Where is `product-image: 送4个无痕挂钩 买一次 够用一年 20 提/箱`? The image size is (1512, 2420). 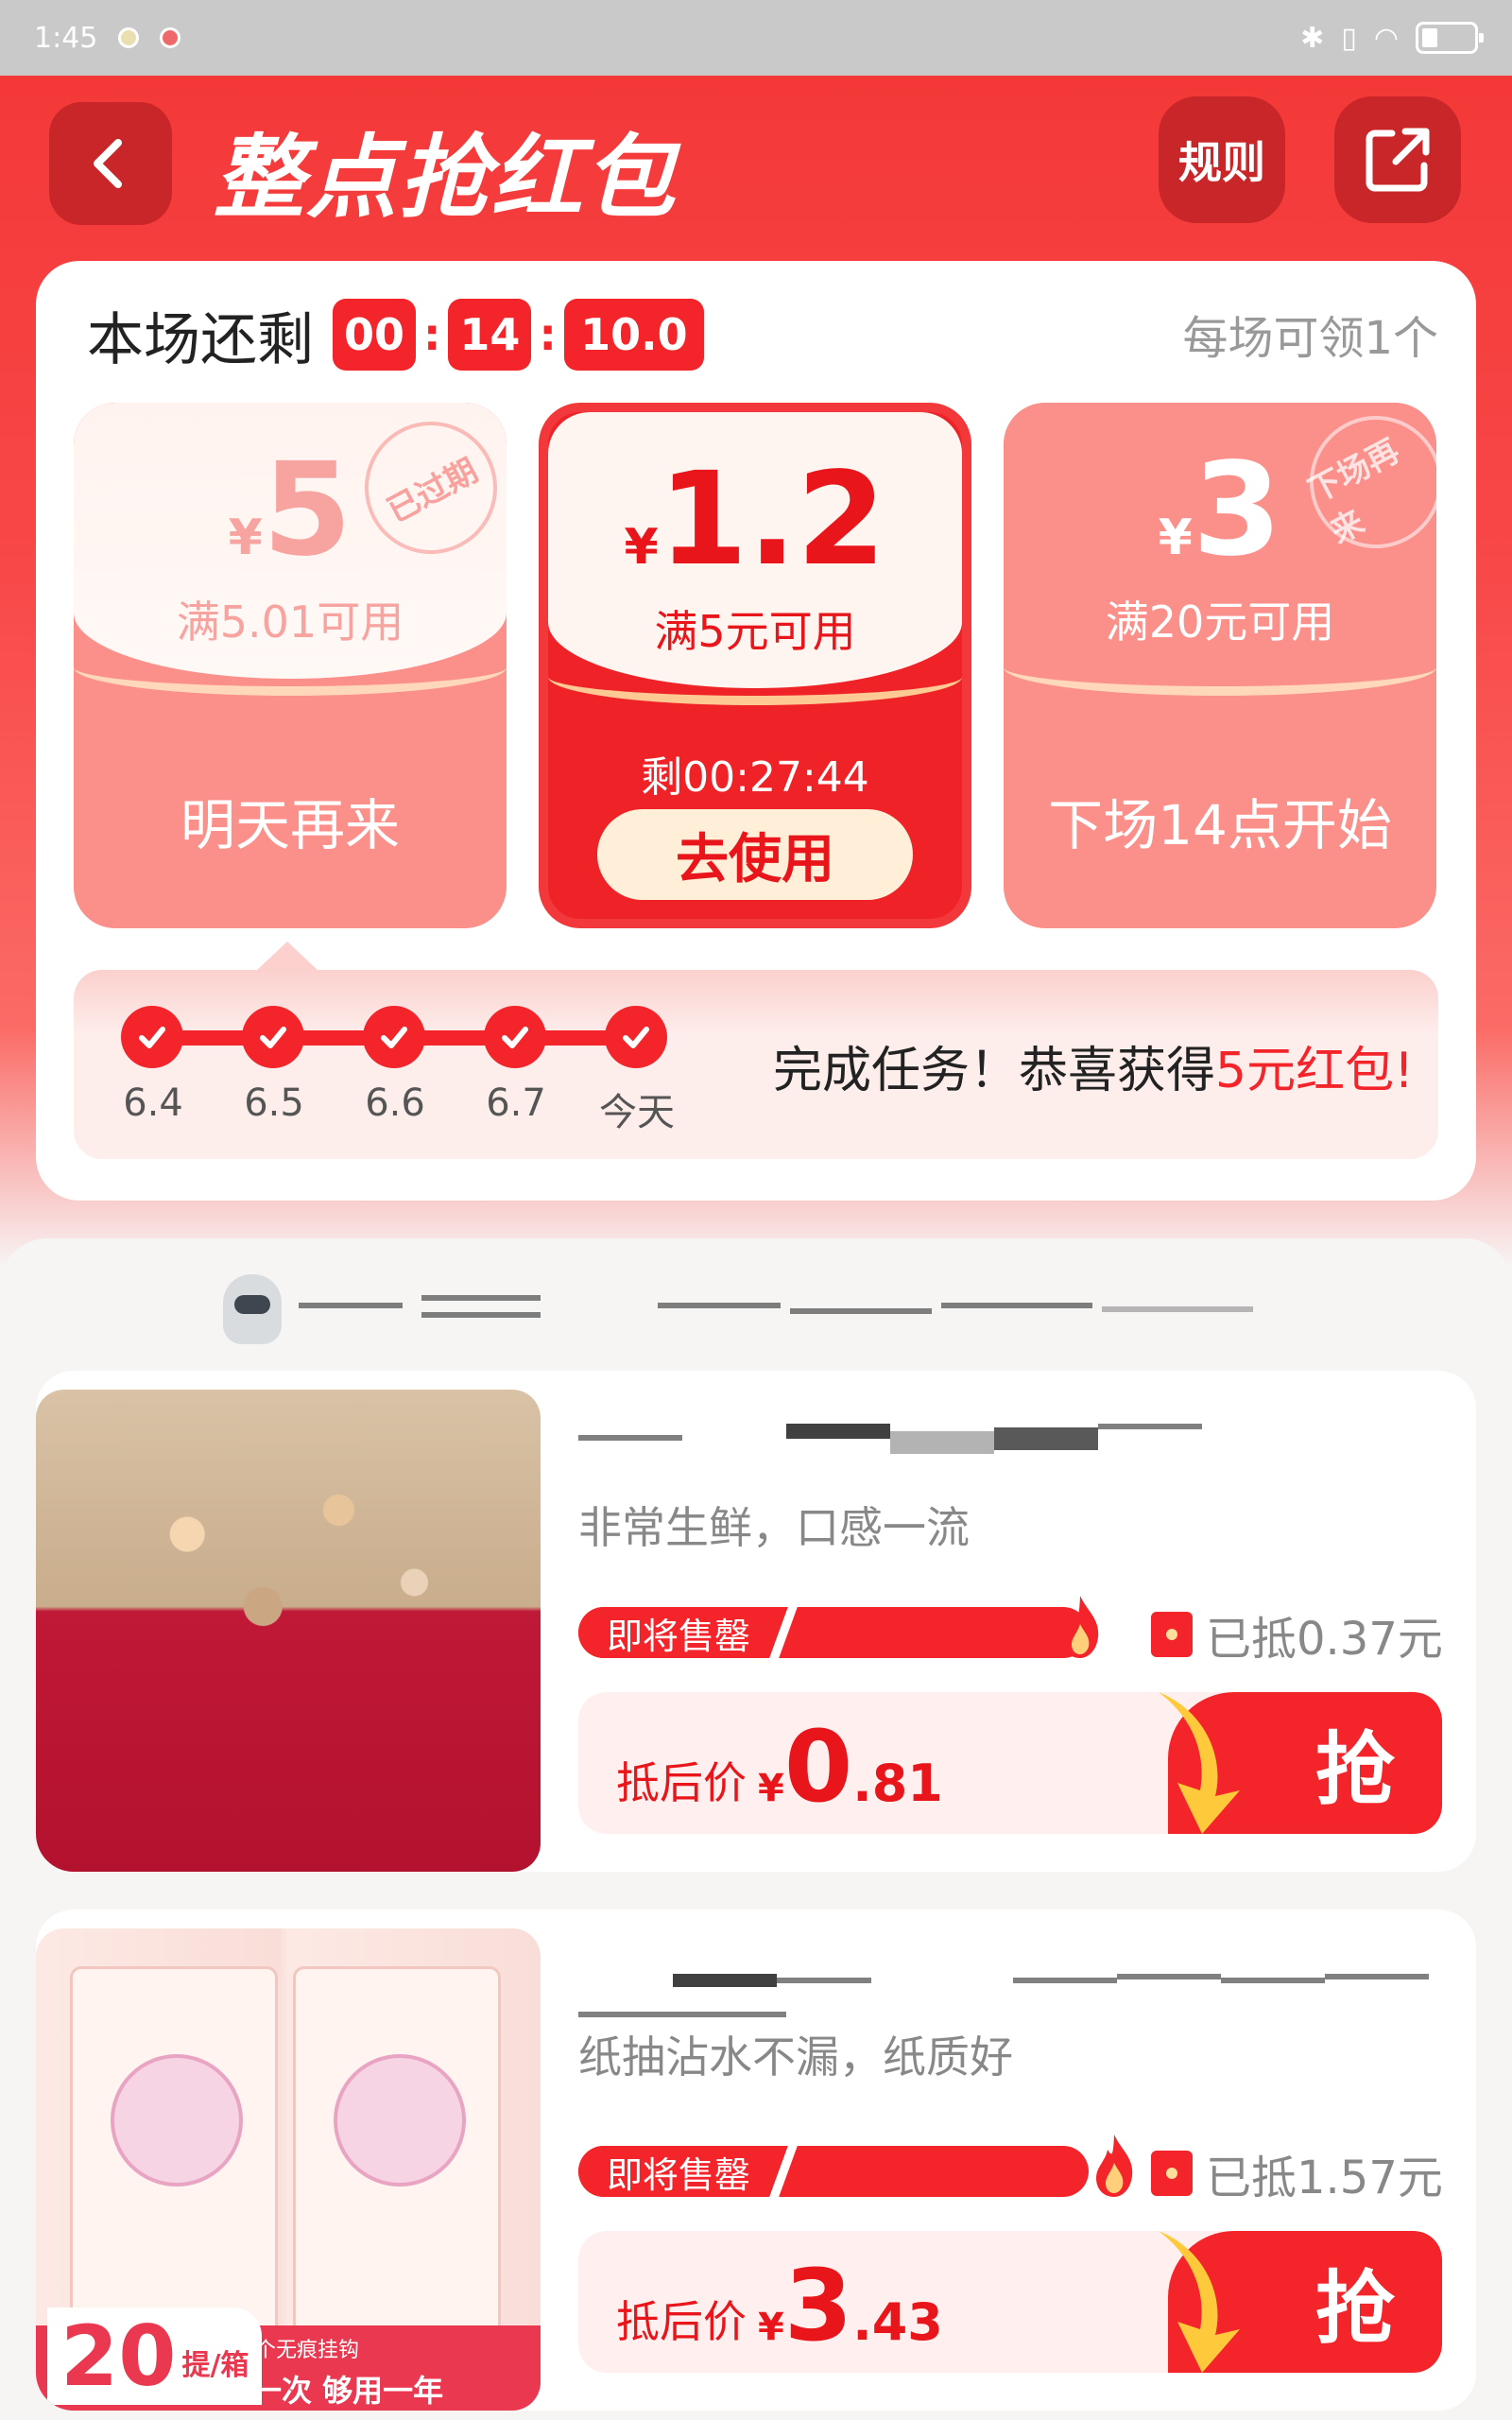 product-image: 送4个无痕挂钩 买一次 够用一年 20 提/箱 is located at coordinates (288, 2169).